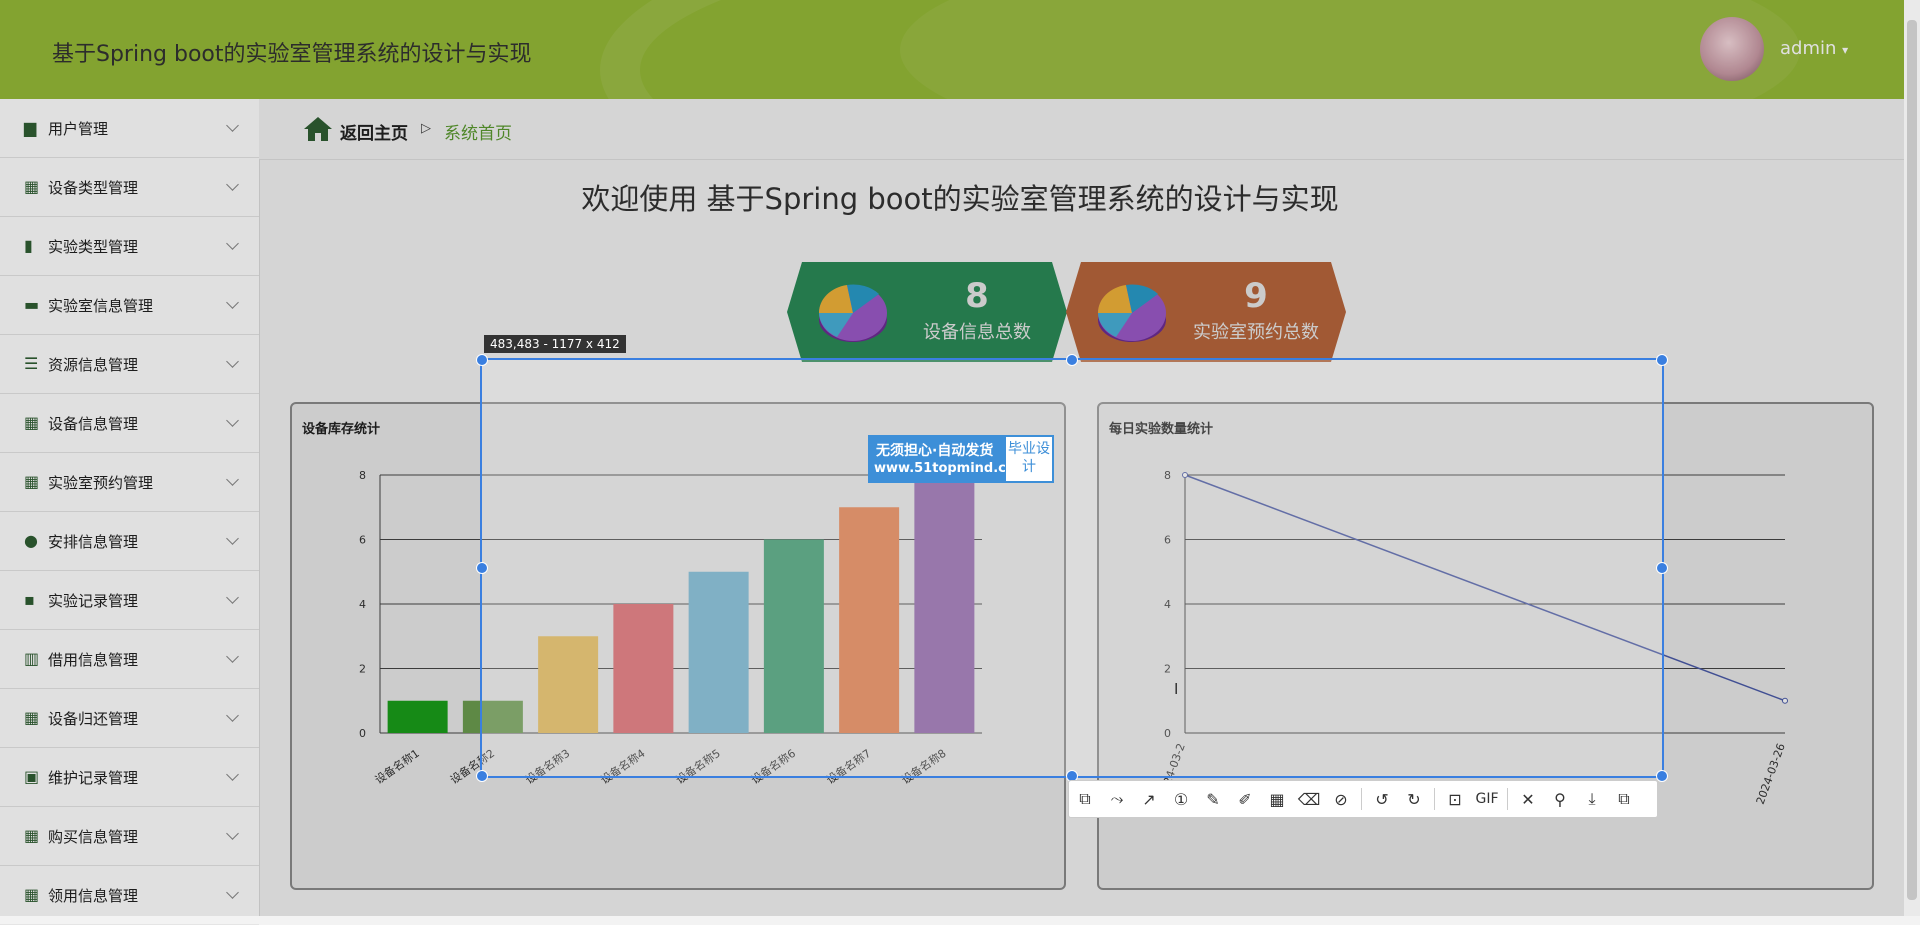  I want to click on pencil-icon: ✎, so click(1213, 799).